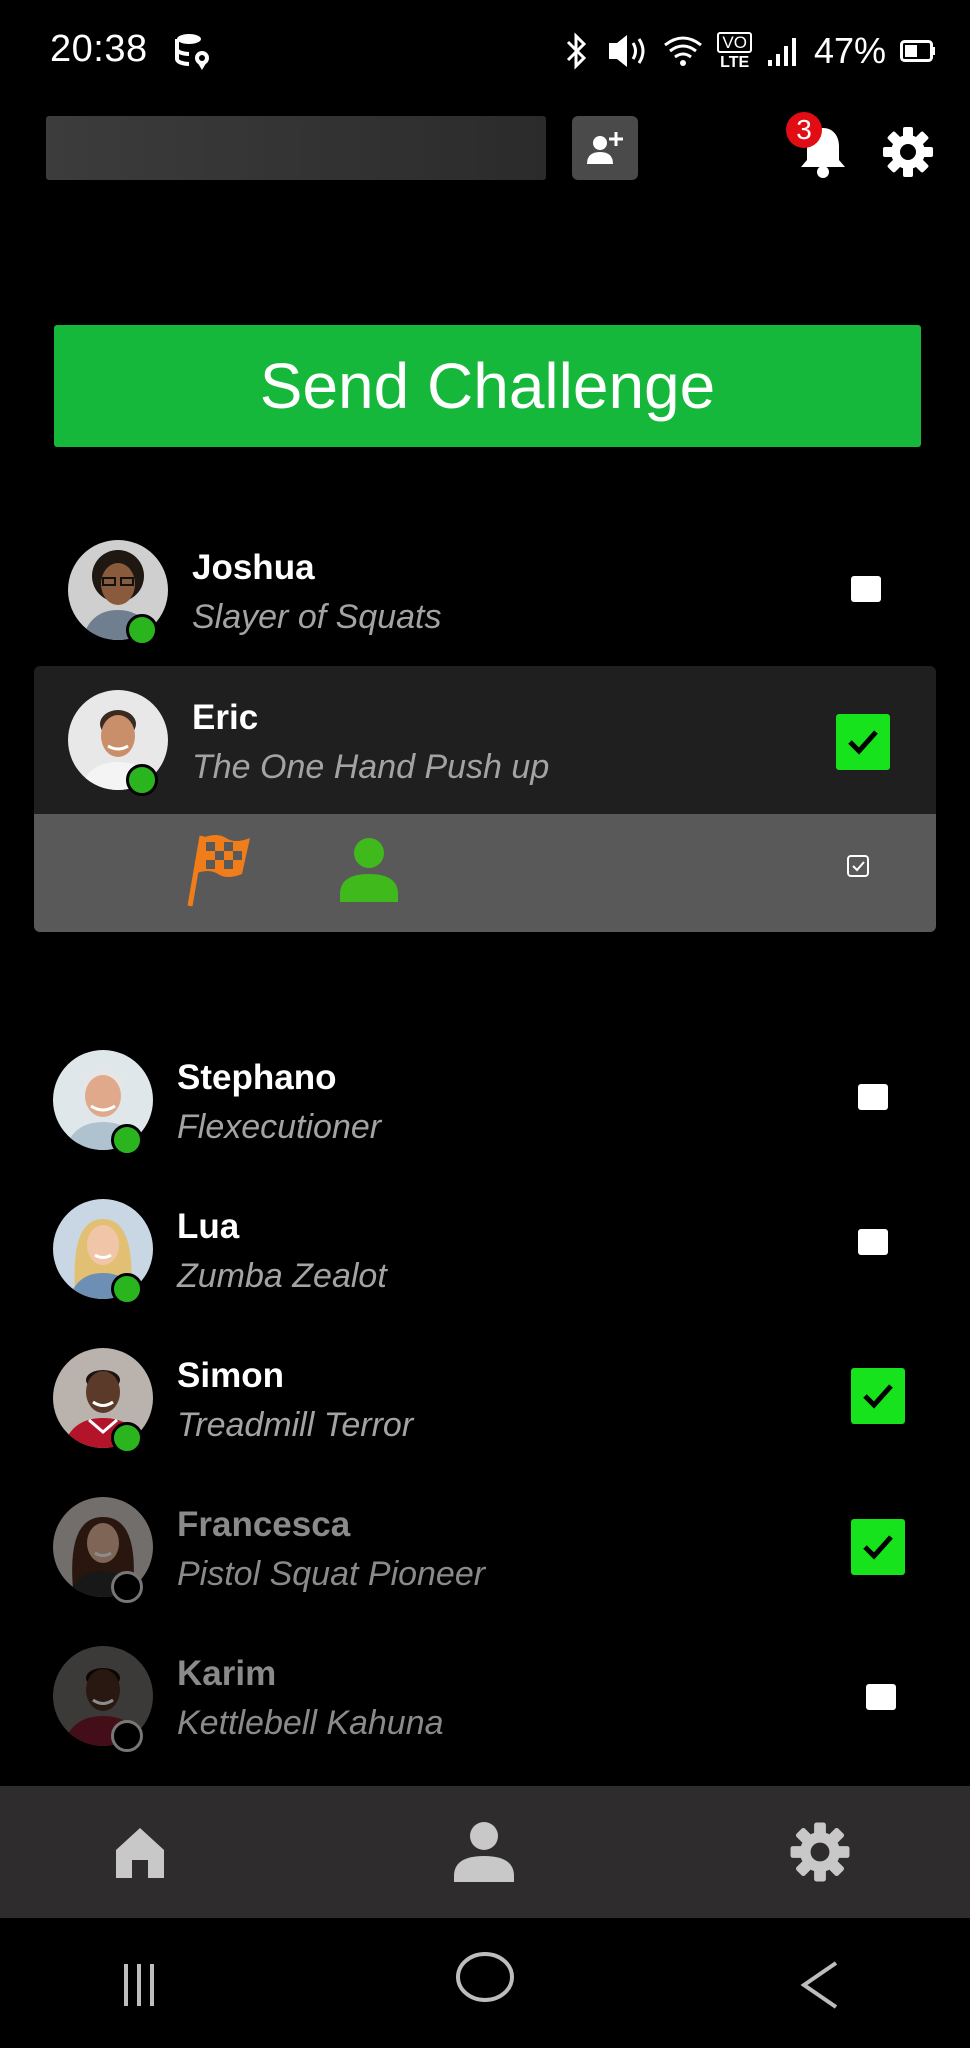 This screenshot has height=2048, width=970. I want to click on home-icon, so click(140, 1853).